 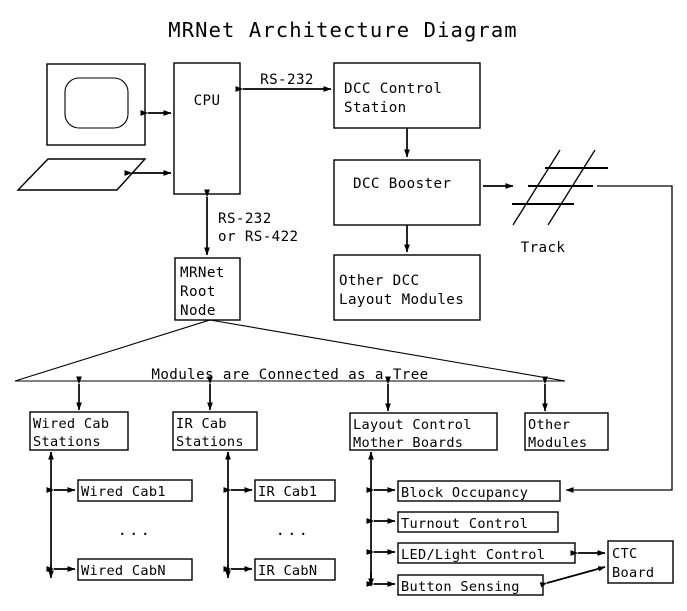 I want to click on edge-label-rs232-mrnet-line1: RS-232, so click(x=245, y=219).